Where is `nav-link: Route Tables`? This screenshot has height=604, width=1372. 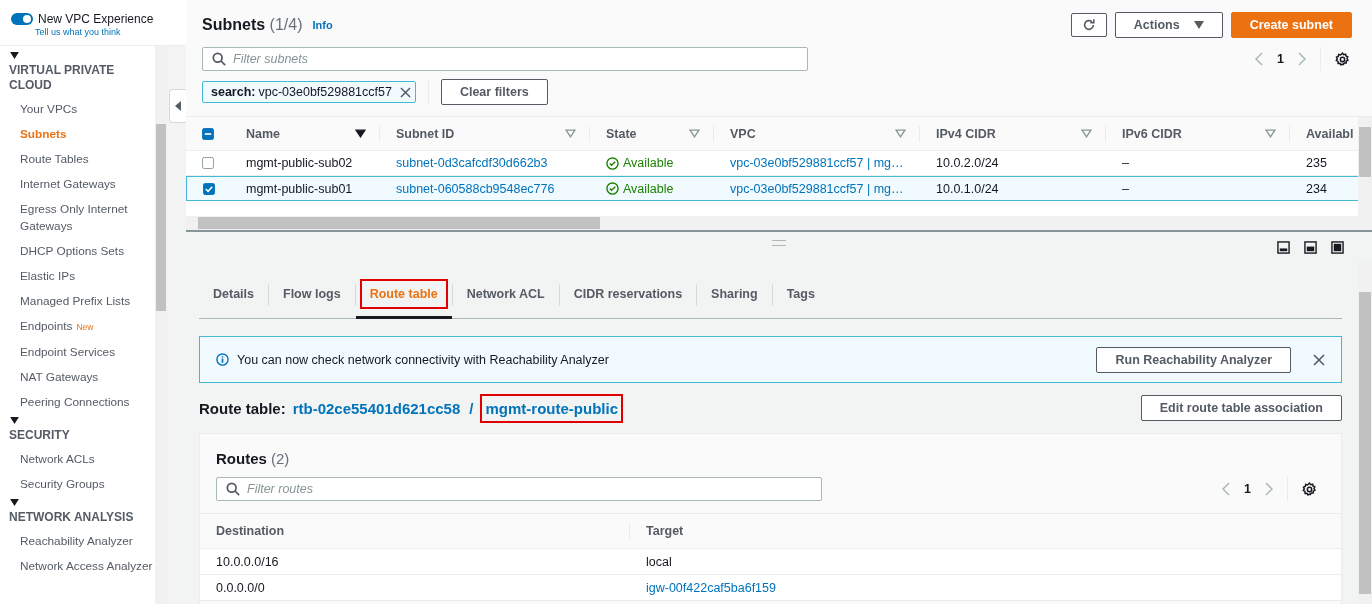
nav-link: Route Tables is located at coordinates (77, 159).